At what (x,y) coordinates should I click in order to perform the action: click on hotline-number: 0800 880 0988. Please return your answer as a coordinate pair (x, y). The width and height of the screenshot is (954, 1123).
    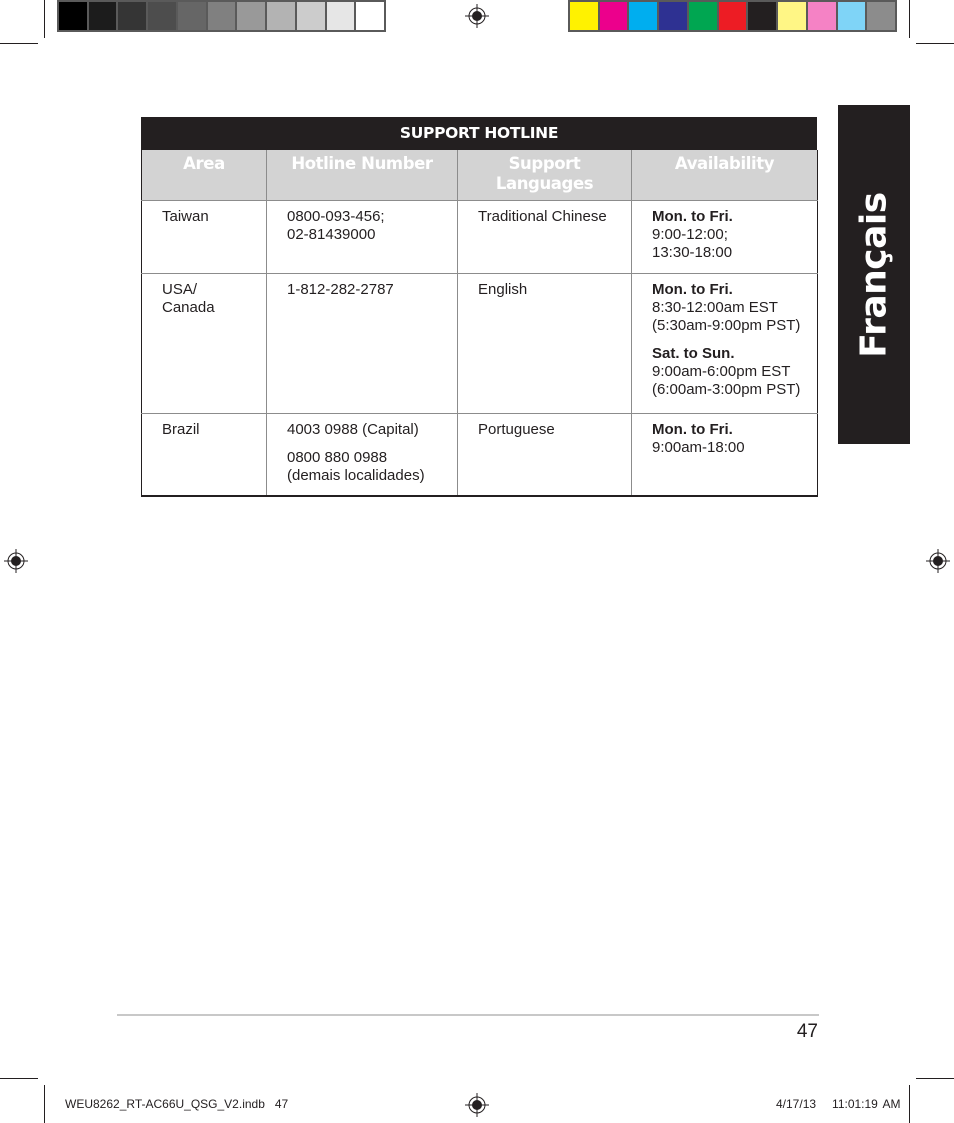
    Looking at the image, I should click on (337, 457).